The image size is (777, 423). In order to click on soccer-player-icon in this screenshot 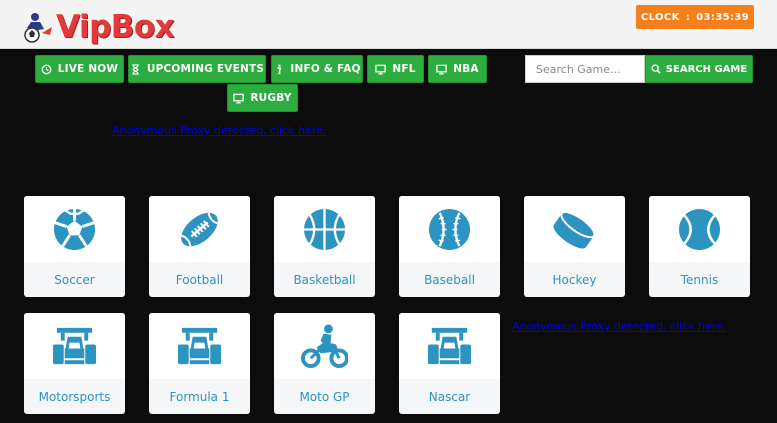, I will do `click(38, 28)`.